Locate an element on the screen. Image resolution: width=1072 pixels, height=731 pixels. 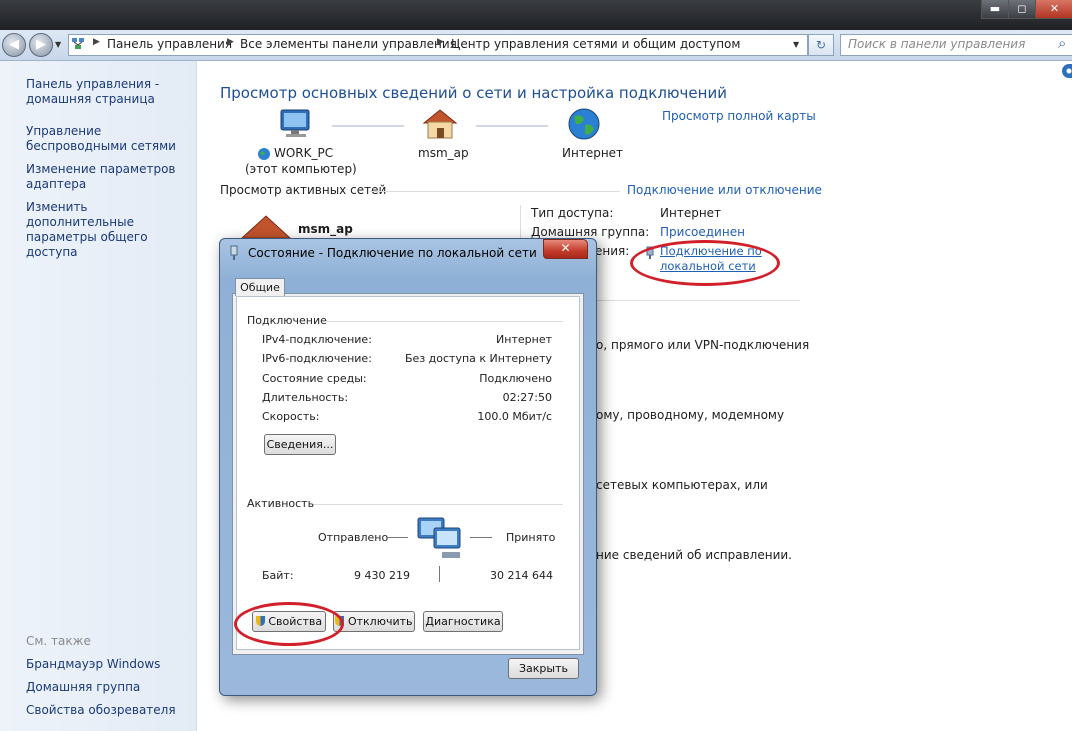
help-icon is located at coordinates (1067, 71).